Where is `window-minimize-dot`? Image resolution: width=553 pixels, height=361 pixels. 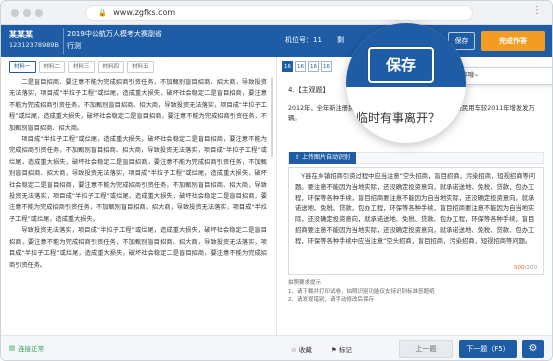
window-minimize-dot is located at coordinates (27, 13).